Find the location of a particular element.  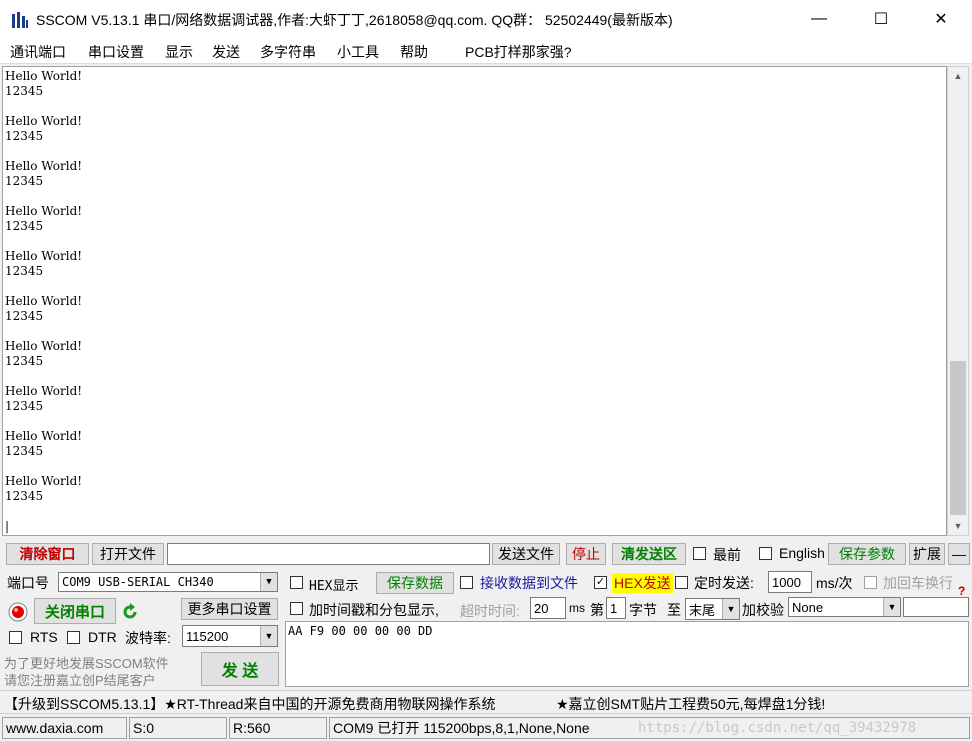

hex-send-label: HEX发送 is located at coordinates (642, 583).